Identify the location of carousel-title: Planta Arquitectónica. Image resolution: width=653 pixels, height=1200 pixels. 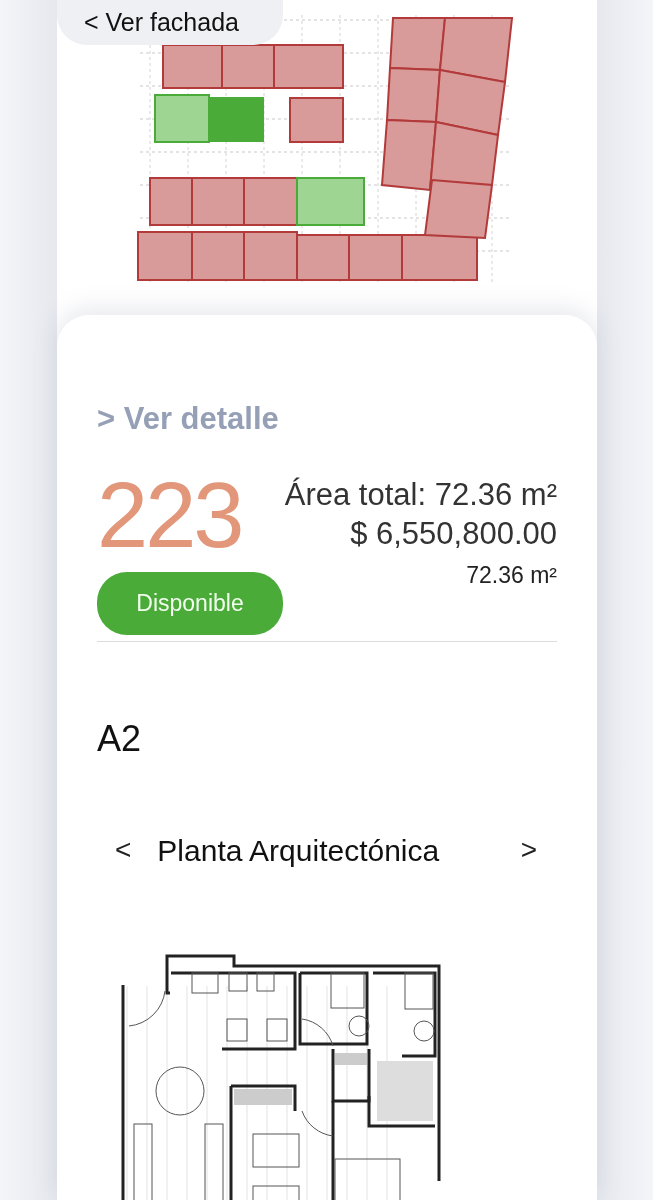
(299, 850).